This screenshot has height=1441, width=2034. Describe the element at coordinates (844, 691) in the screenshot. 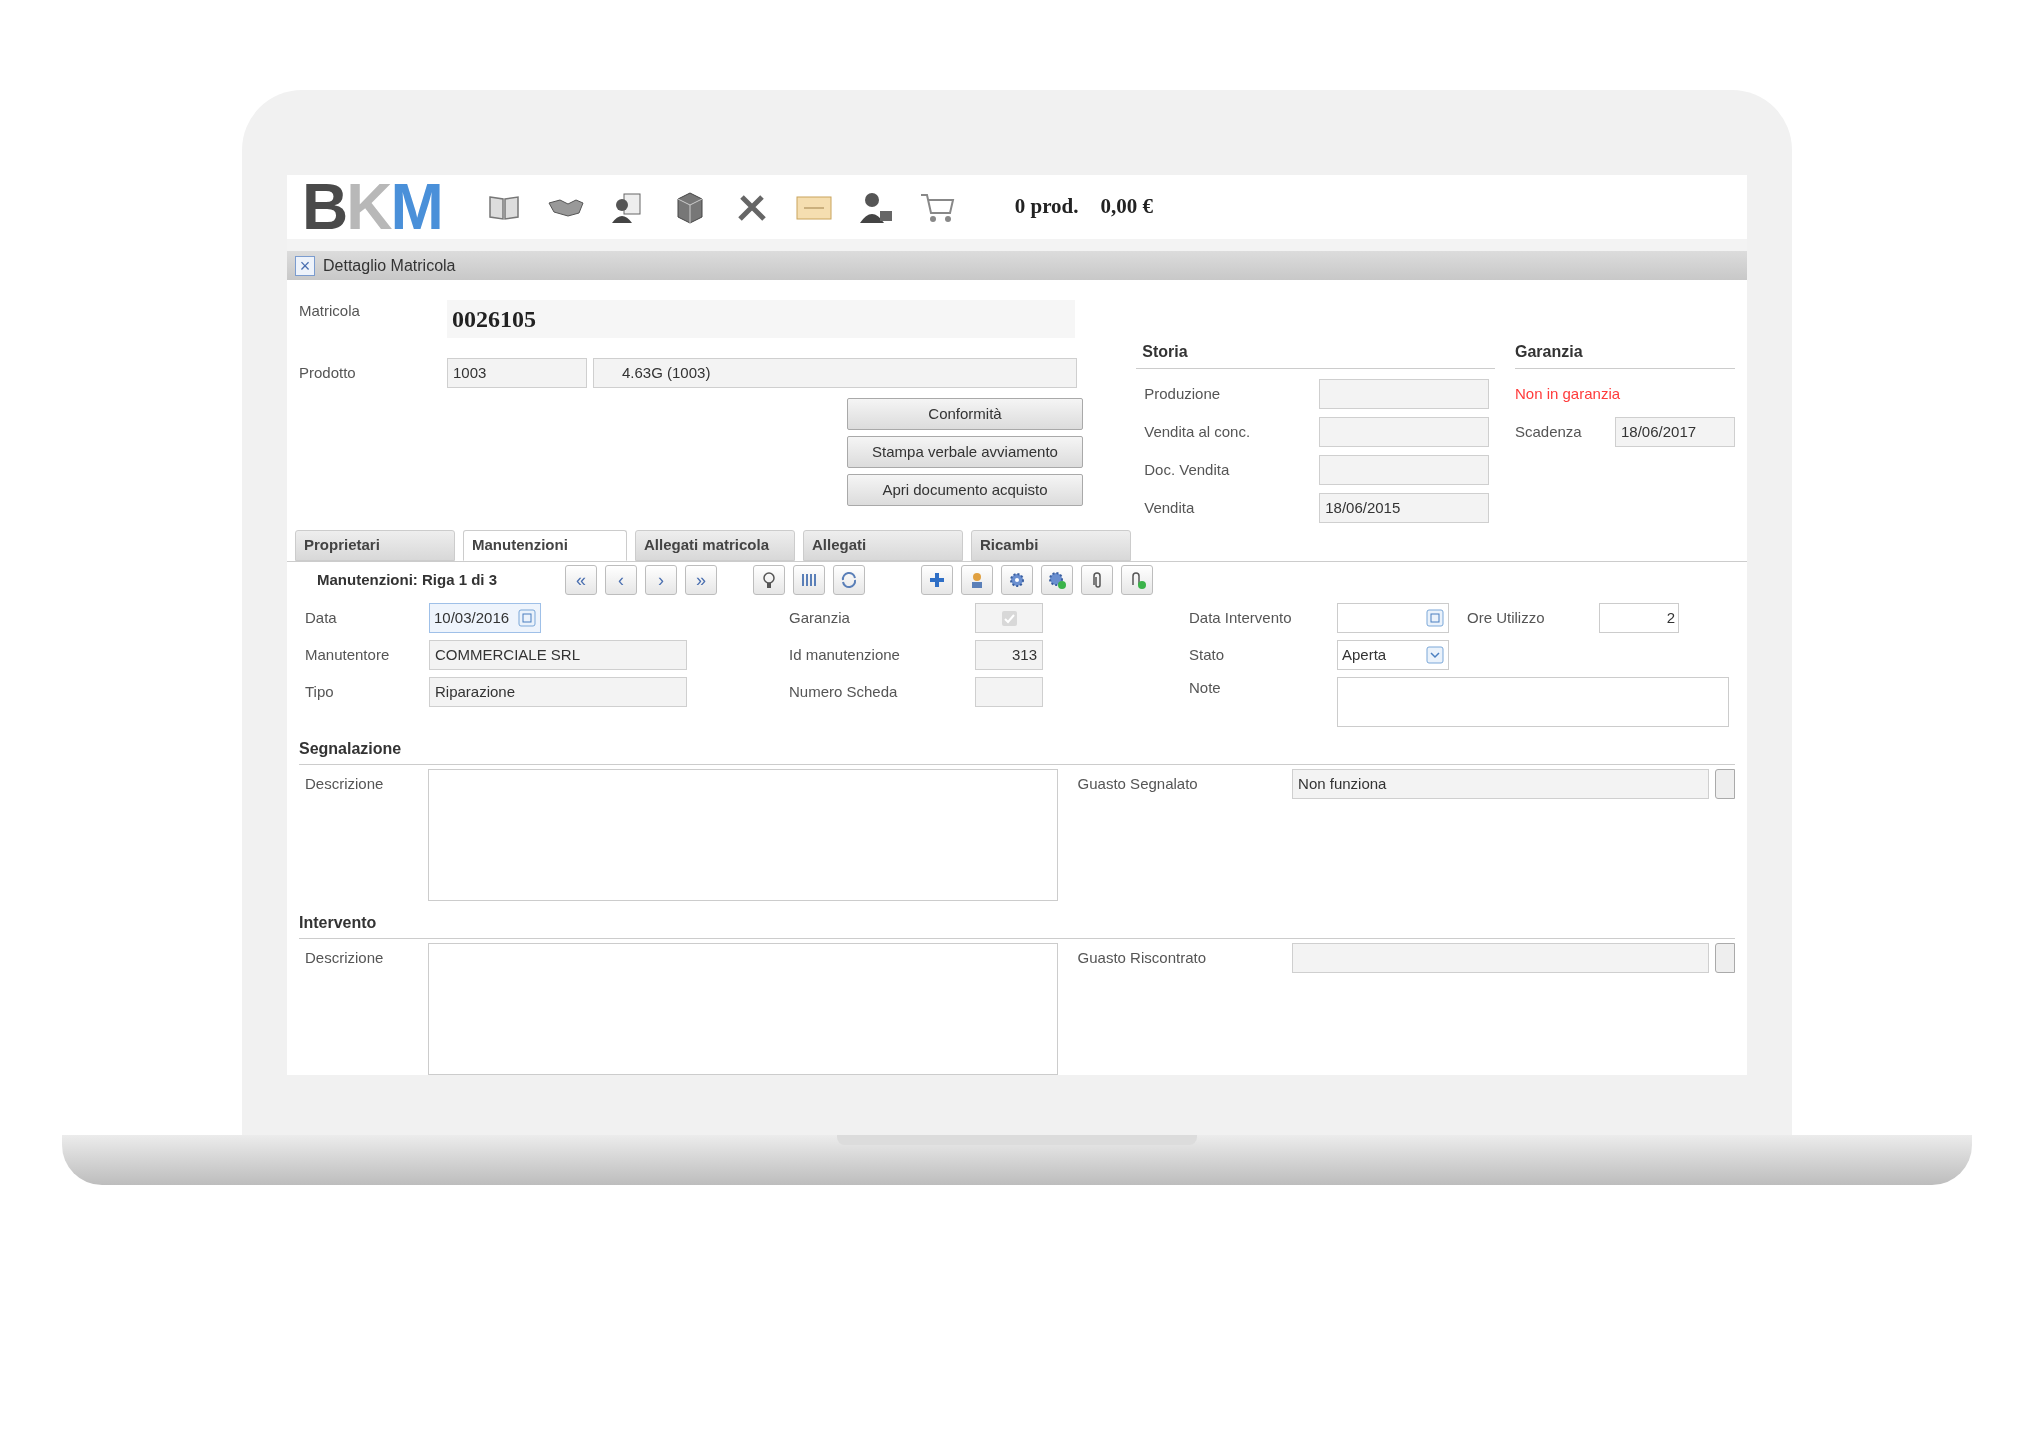

I see `field-label: Numero Scheda` at that location.